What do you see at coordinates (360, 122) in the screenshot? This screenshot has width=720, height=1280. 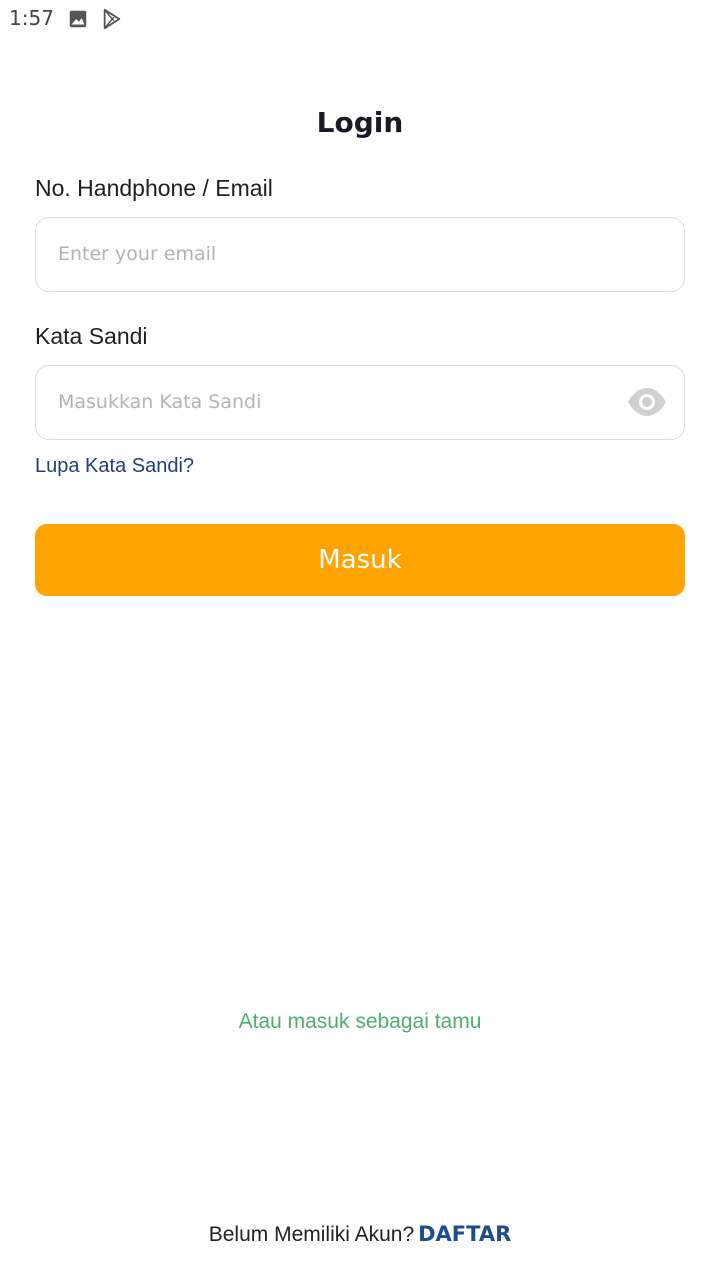 I see `page-title: Login` at bounding box center [360, 122].